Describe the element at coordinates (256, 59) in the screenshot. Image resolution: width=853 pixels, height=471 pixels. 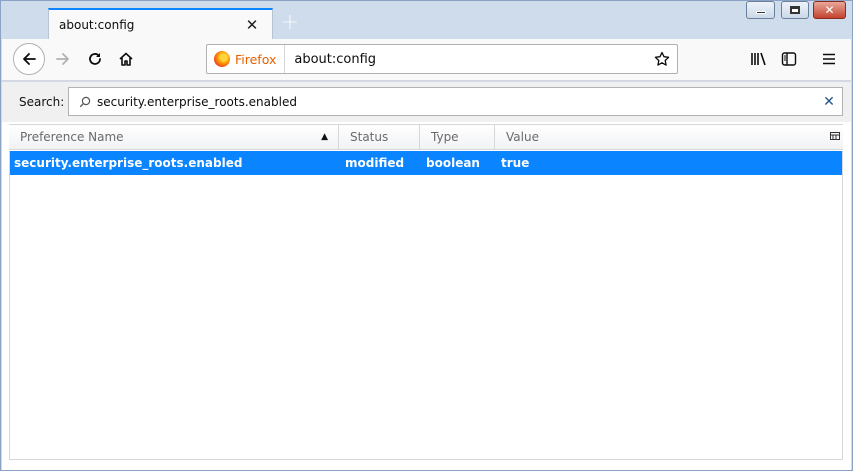
I see `identity-label: Firefox` at that location.